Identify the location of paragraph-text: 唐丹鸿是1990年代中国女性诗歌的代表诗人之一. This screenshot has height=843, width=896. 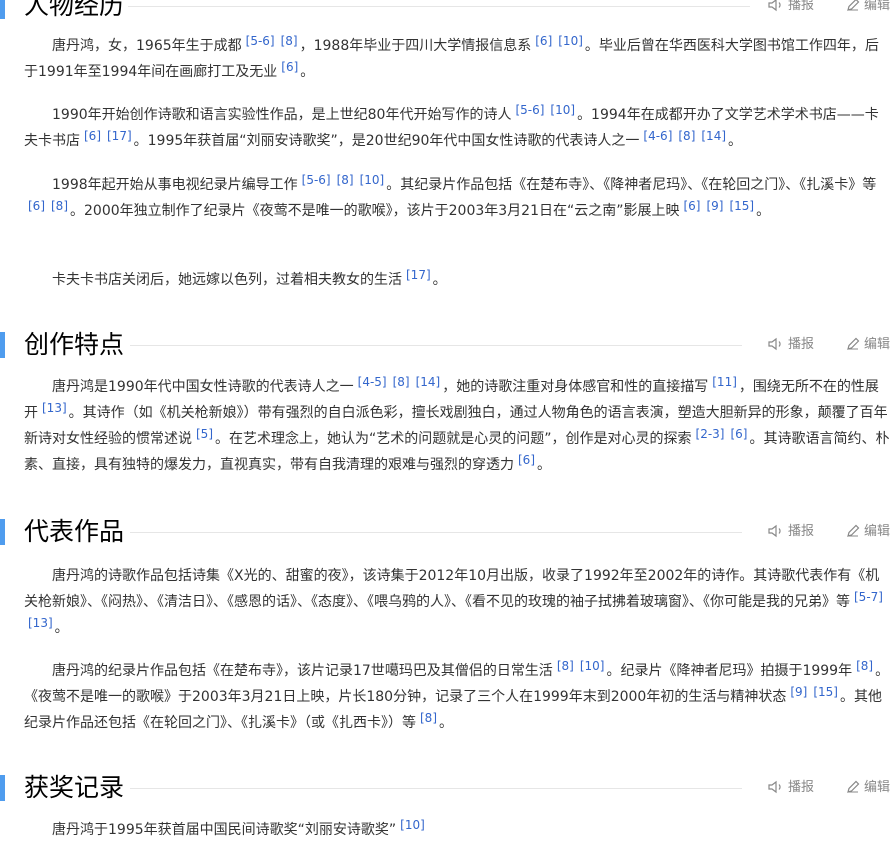
(203, 387).